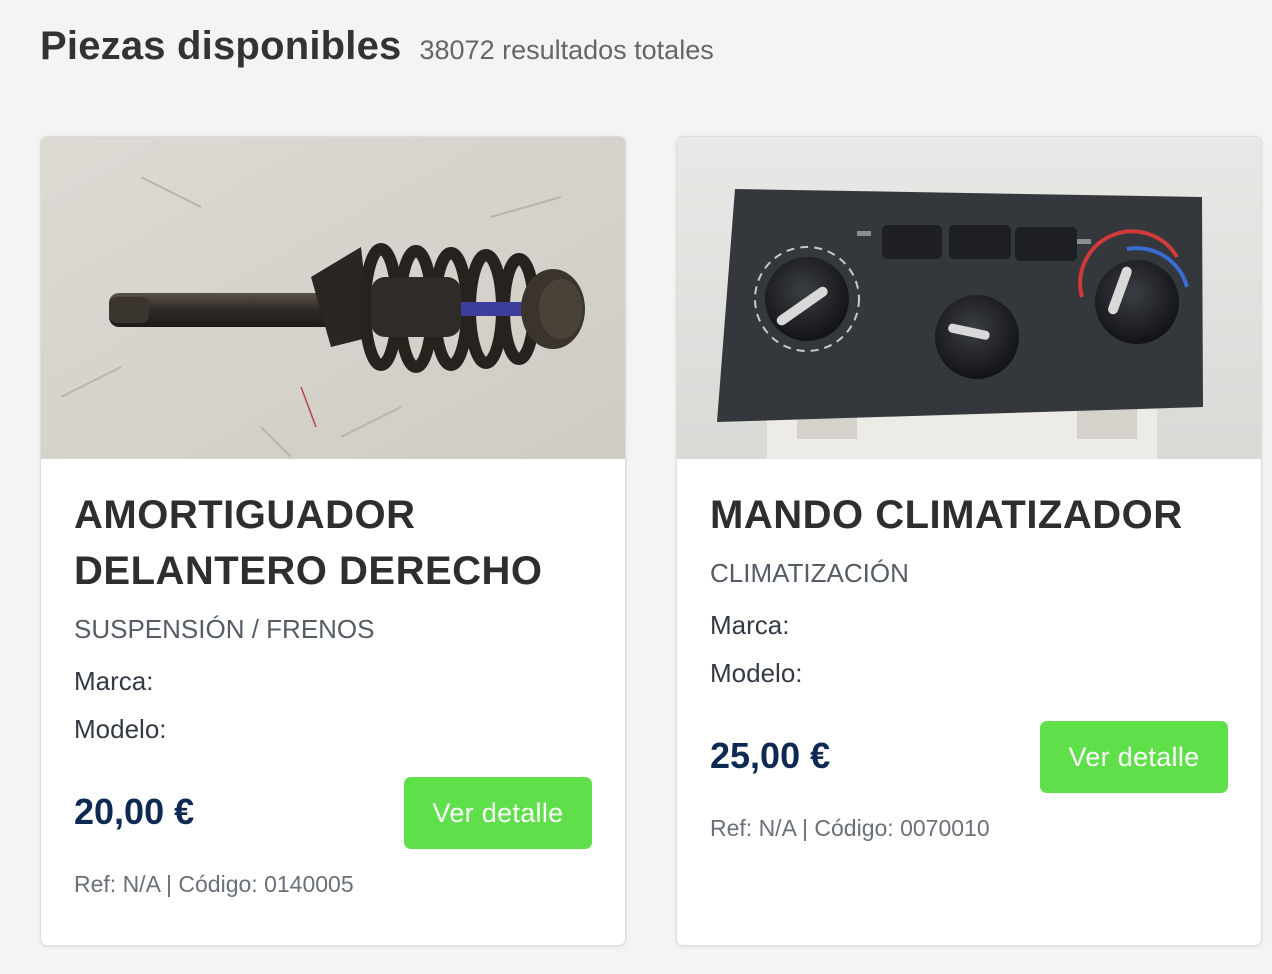 Image resolution: width=1272 pixels, height=974 pixels. I want to click on product-price: 25,00 €, so click(770, 755).